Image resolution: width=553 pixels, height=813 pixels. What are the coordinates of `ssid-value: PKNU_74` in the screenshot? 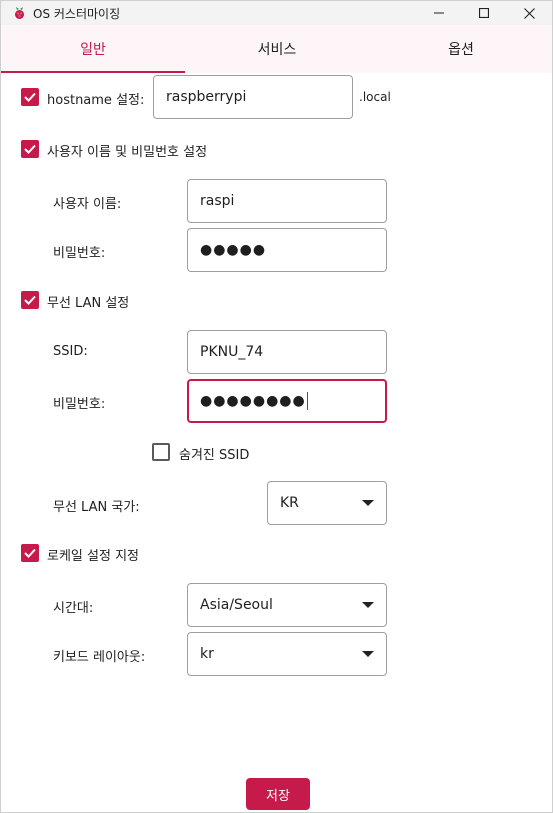 It's located at (232, 352).